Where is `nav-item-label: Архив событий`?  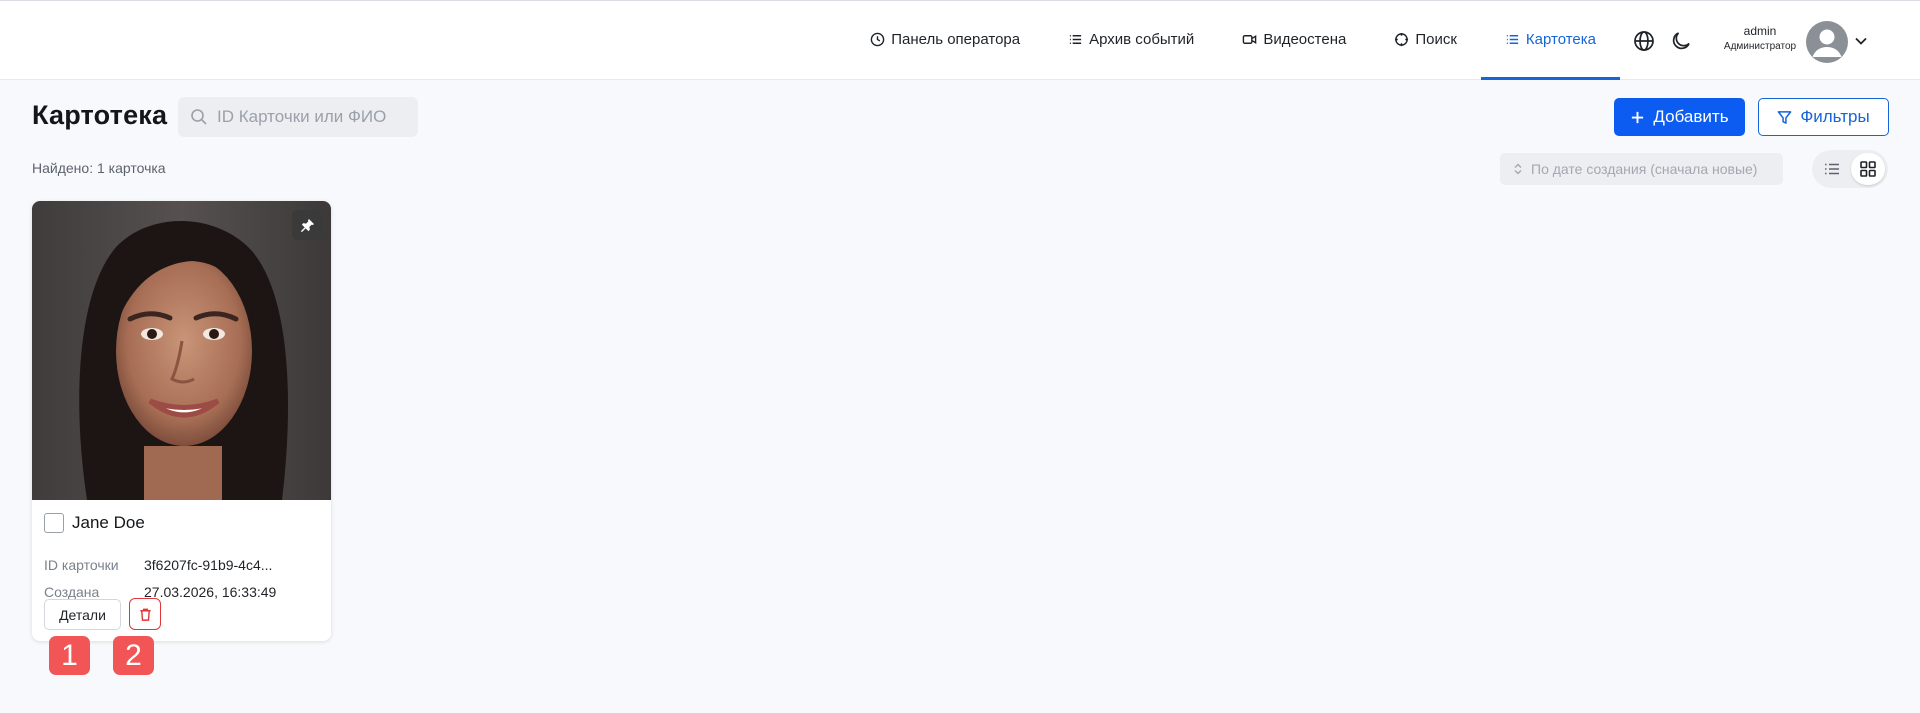 nav-item-label: Архив событий is located at coordinates (1142, 39).